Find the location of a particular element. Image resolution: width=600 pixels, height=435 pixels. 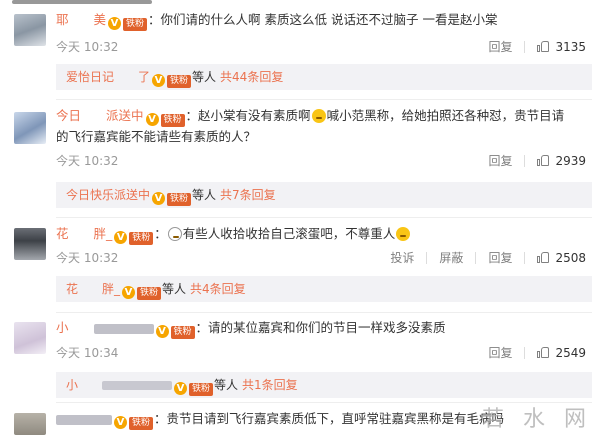

reply-summary: 花 胖_ V 铁粉 等人 共4条回复 is located at coordinates (324, 289).